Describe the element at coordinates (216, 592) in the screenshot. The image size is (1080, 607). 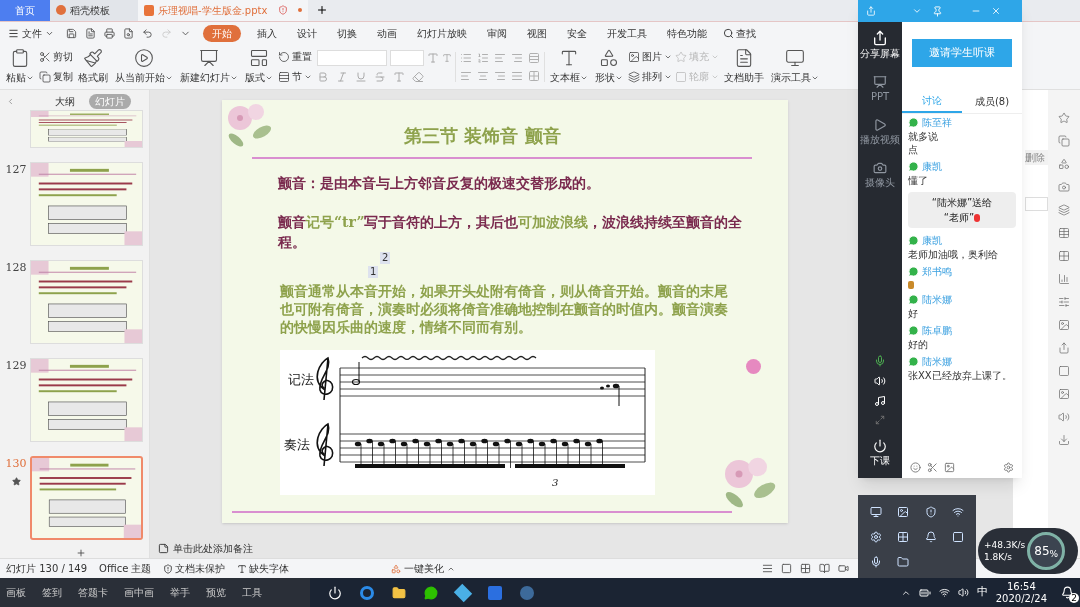
I see `class-tool-button: 预览` at that location.